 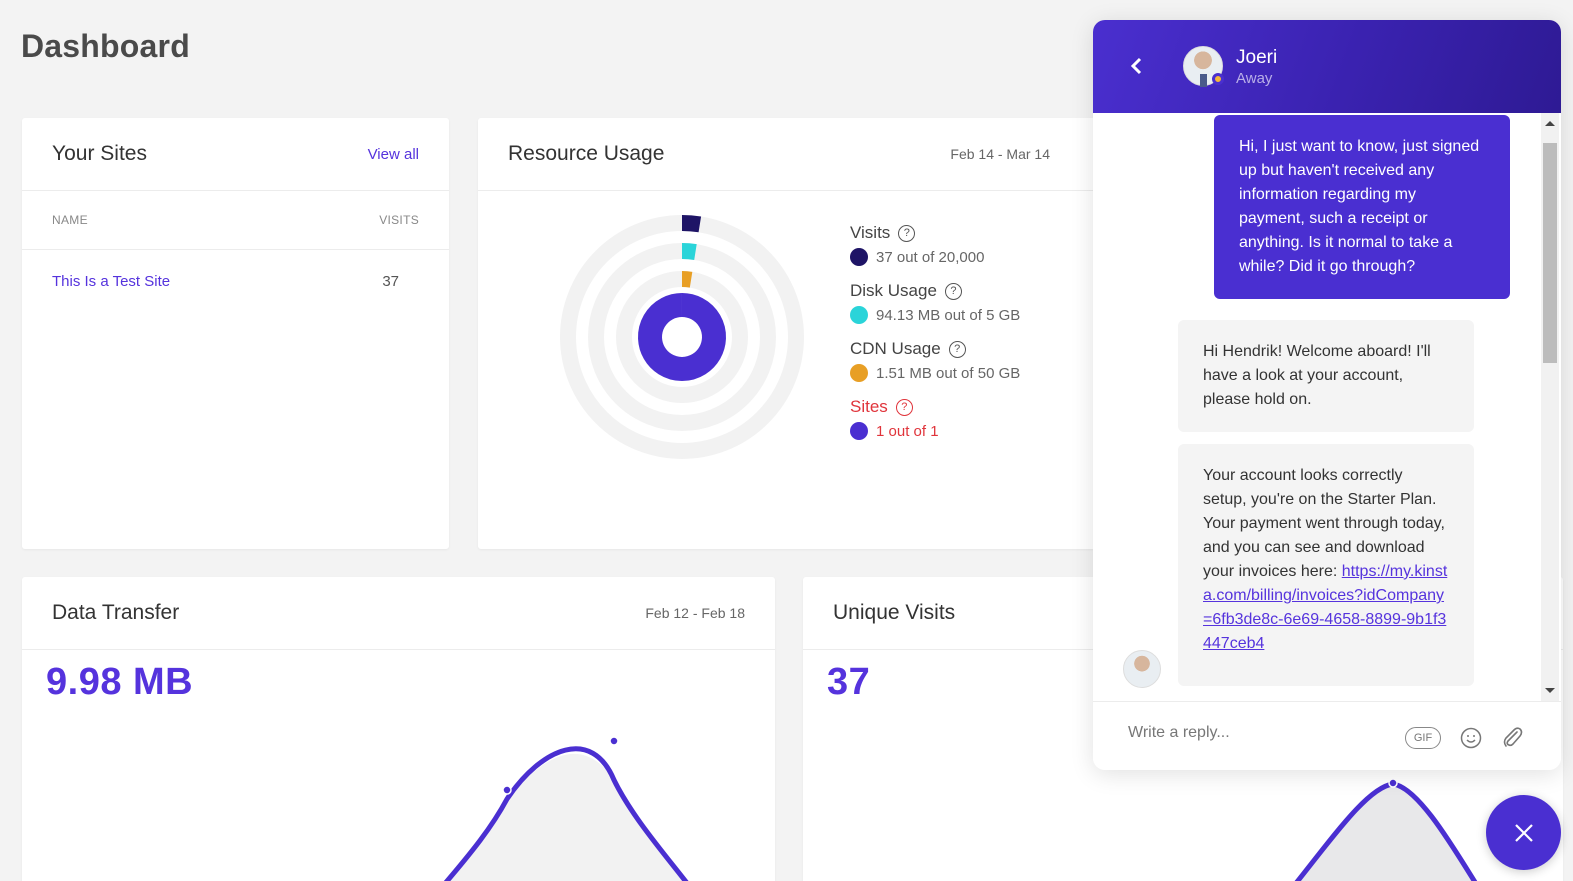 I want to click on resource-date-range: Feb 14 - Mar 14, so click(x=1000, y=154).